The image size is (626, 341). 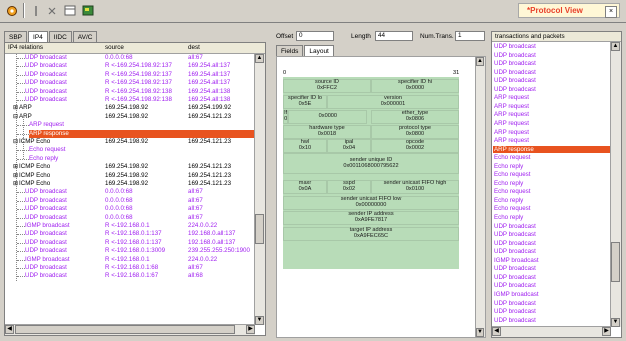 What do you see at coordinates (250, 329) in the screenshot?
I see `scroll-right-icon: ▶` at bounding box center [250, 329].